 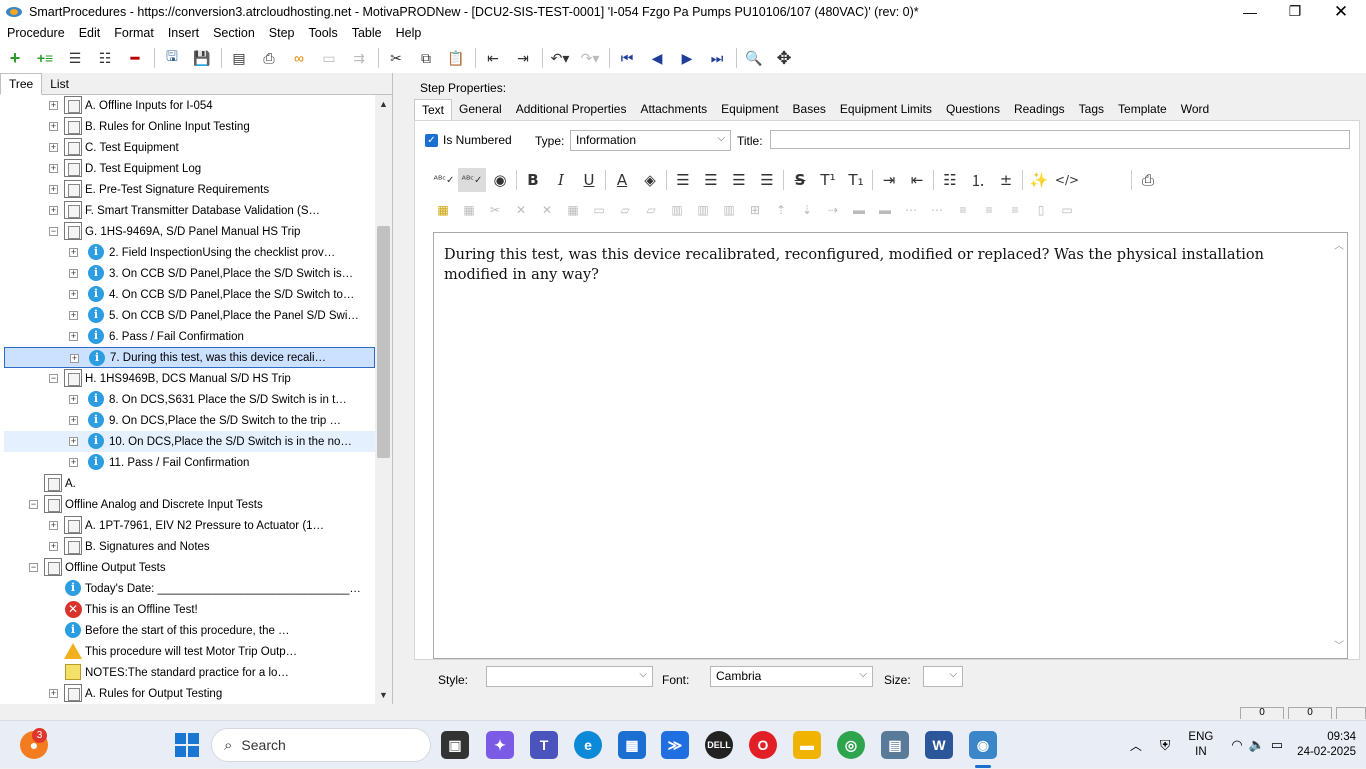 What do you see at coordinates (299, 58) in the screenshot?
I see `link-icon: ∞` at bounding box center [299, 58].